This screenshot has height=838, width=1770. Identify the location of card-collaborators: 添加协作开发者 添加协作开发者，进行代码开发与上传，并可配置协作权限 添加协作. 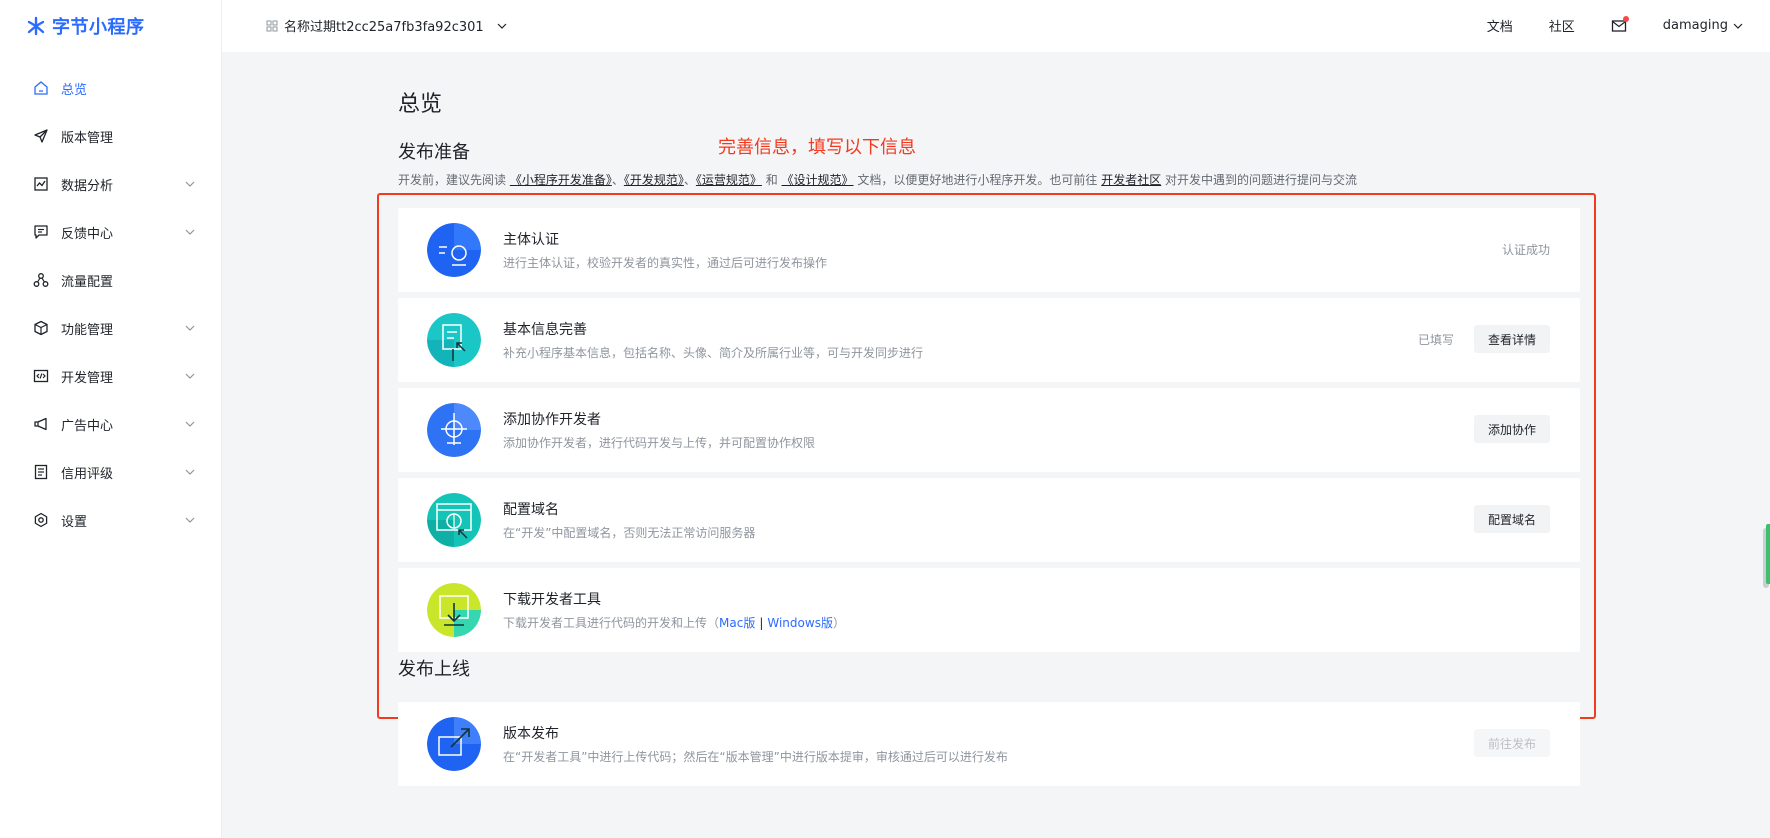
(989, 430).